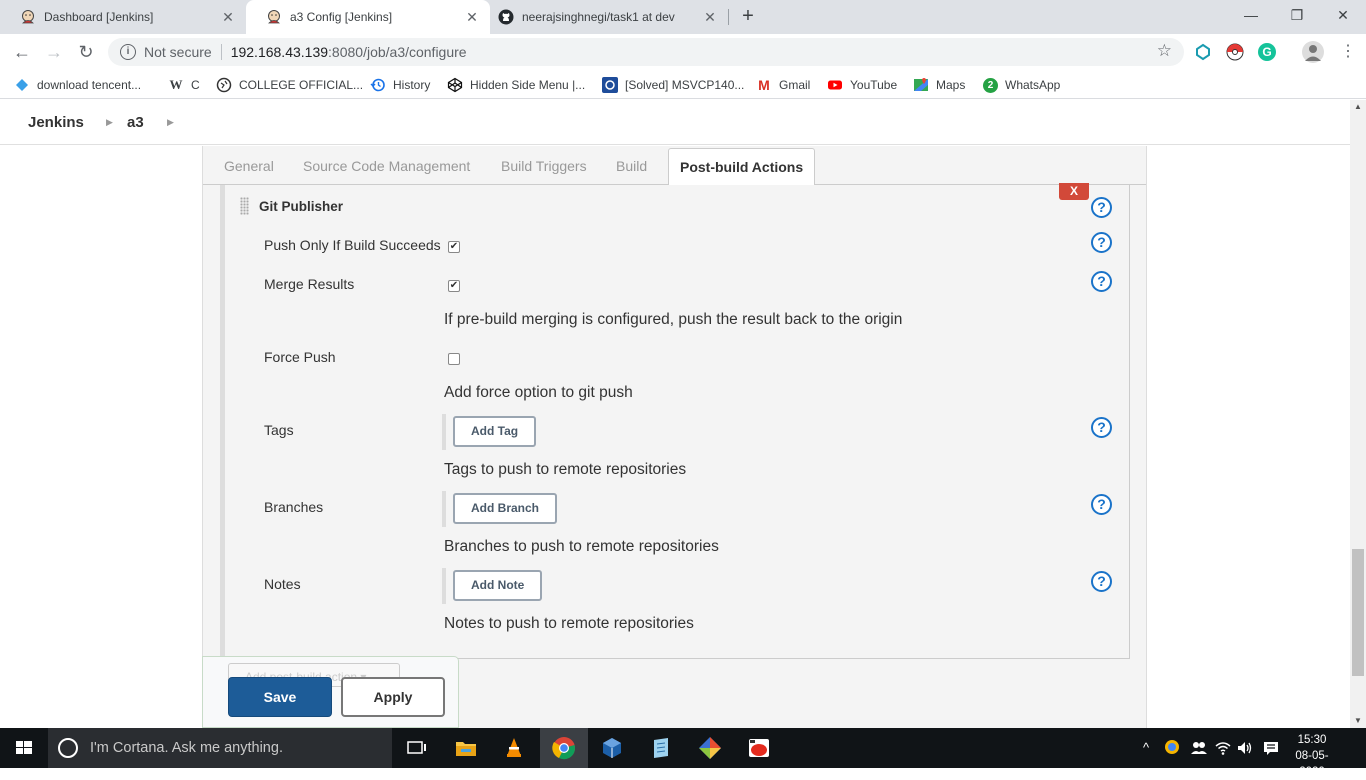 This screenshot has height=780, width=1366. I want to click on delete-publisher-button: X, so click(1074, 191).